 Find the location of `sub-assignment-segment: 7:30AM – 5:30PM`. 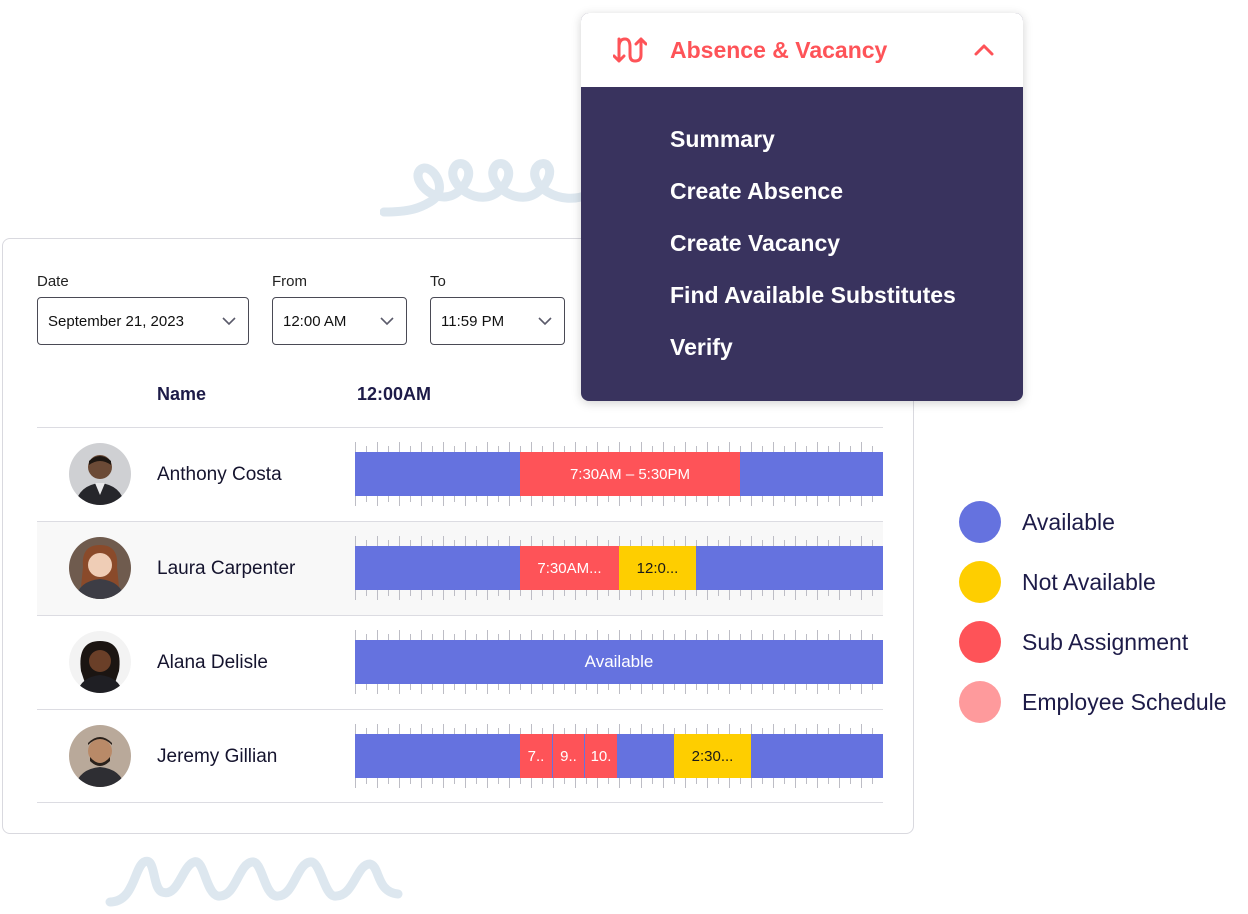

sub-assignment-segment: 7:30AM – 5:30PM is located at coordinates (630, 474).